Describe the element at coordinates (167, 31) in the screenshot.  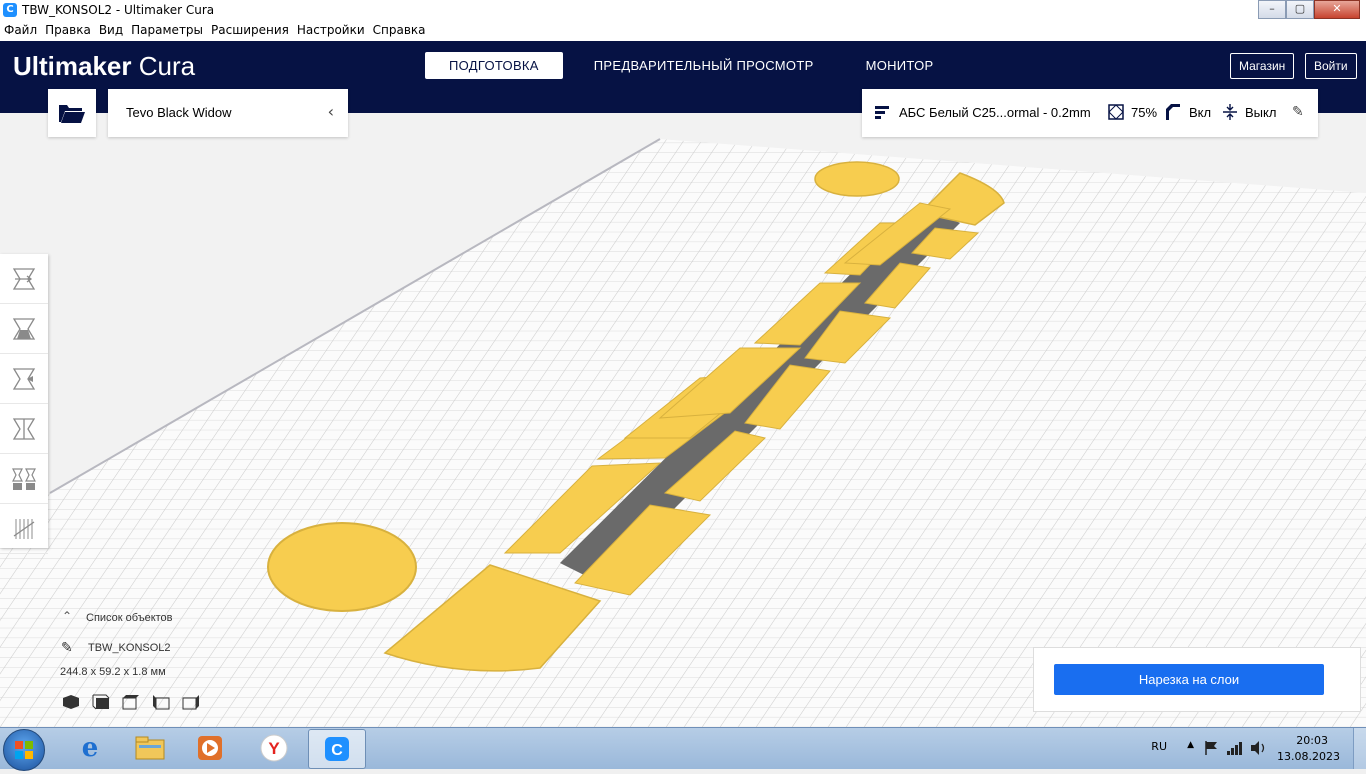
I see `menu-parameters: Параметры` at that location.